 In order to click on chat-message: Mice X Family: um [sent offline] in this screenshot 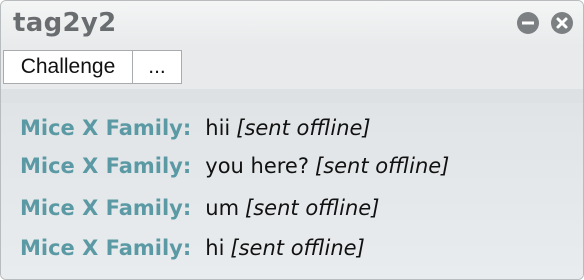, I will do `click(199, 208)`.